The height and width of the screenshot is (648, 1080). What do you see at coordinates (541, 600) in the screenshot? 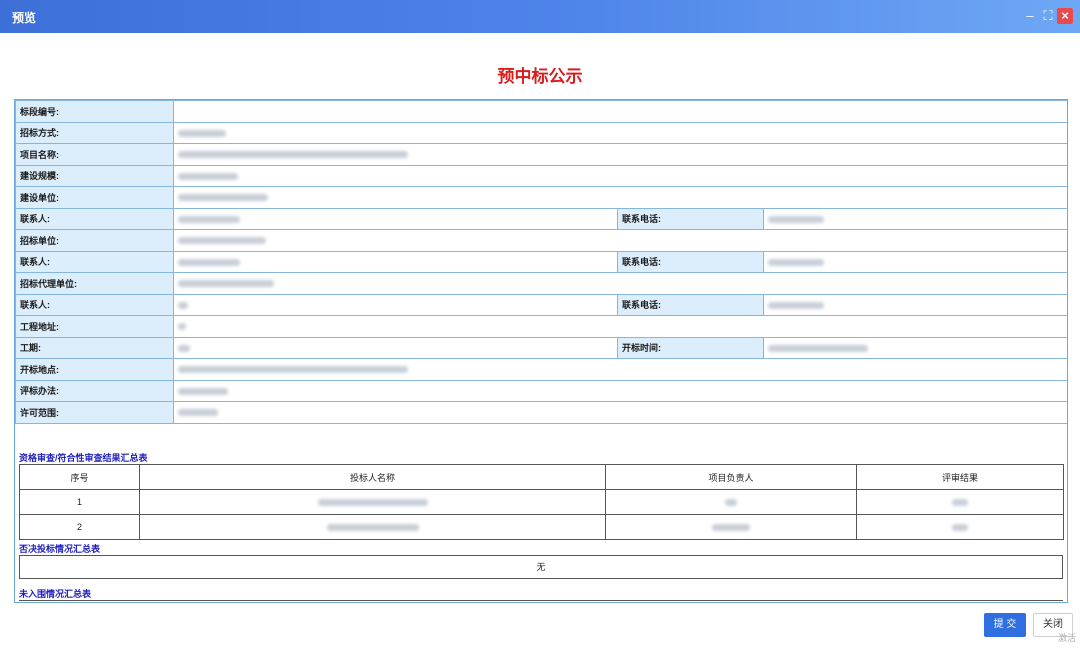
I see `divider` at bounding box center [541, 600].